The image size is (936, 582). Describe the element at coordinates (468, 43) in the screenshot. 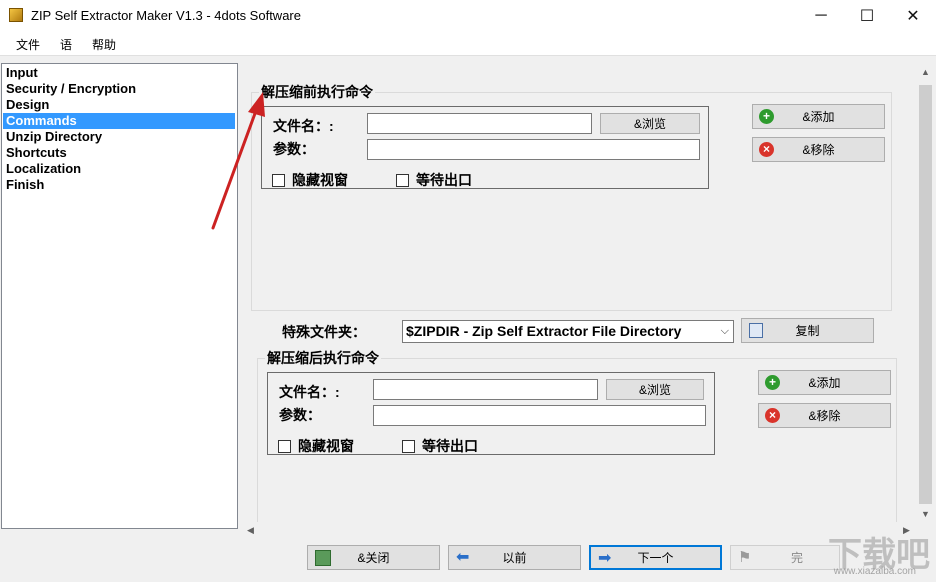

I see `menu-bar: 文件 语 帮助` at that location.